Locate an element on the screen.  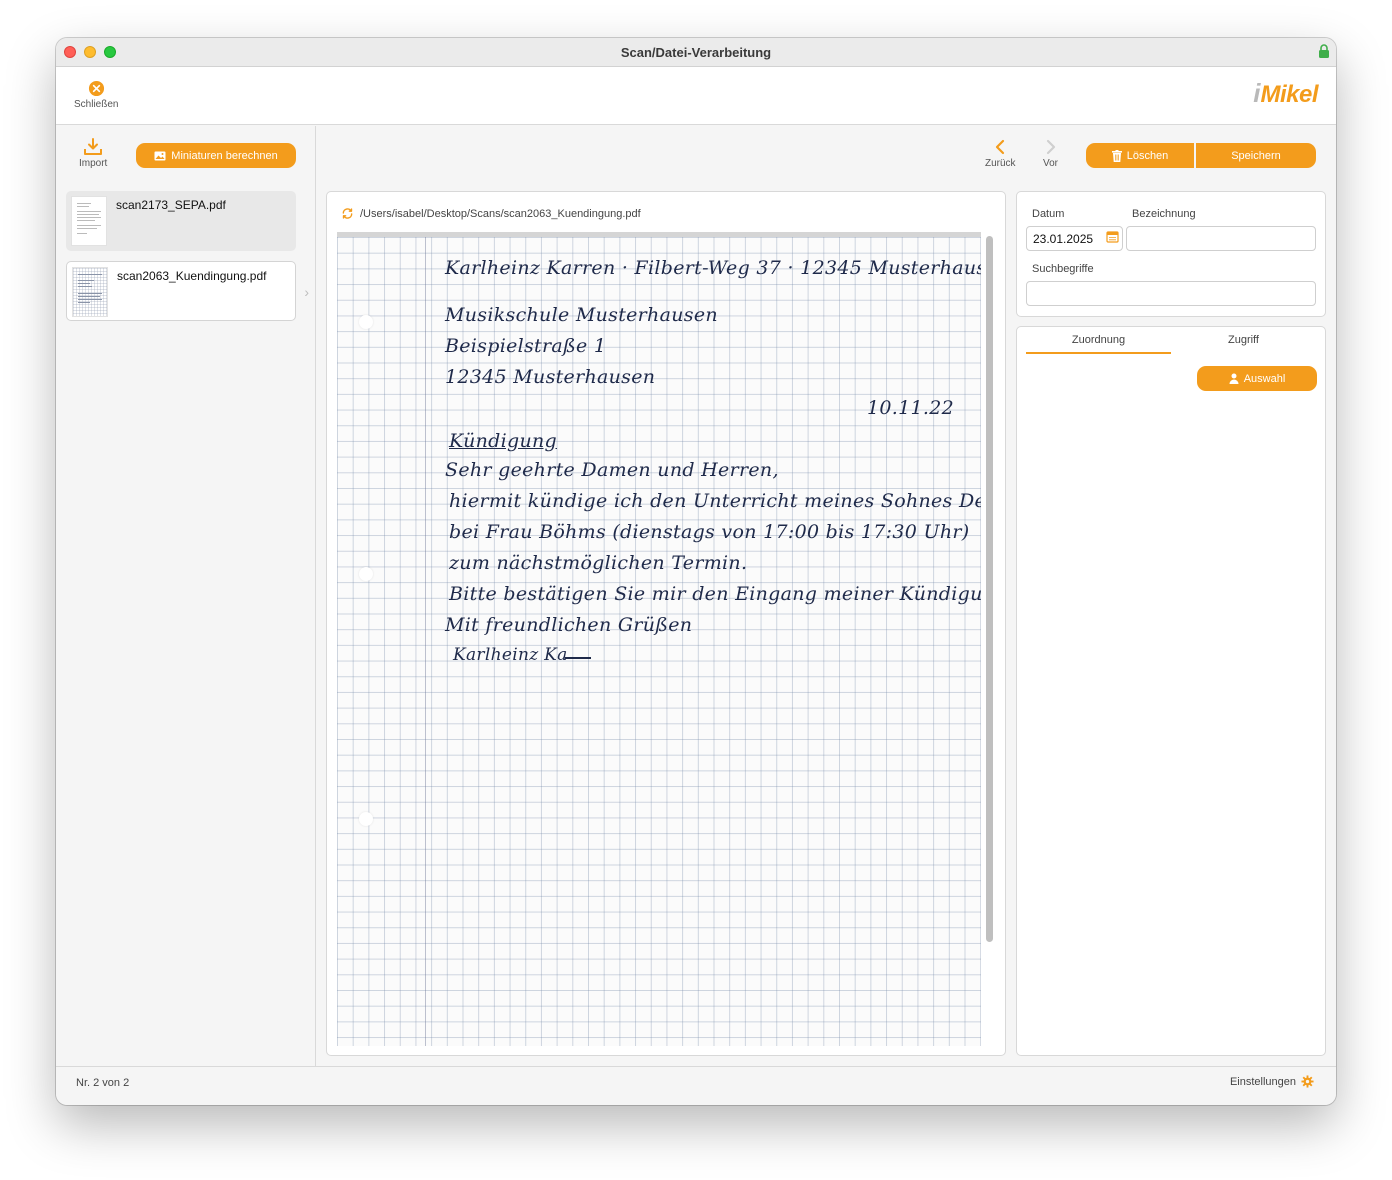
title-bar: Scan/Datei-Verarbeitung is located at coordinates (696, 52).